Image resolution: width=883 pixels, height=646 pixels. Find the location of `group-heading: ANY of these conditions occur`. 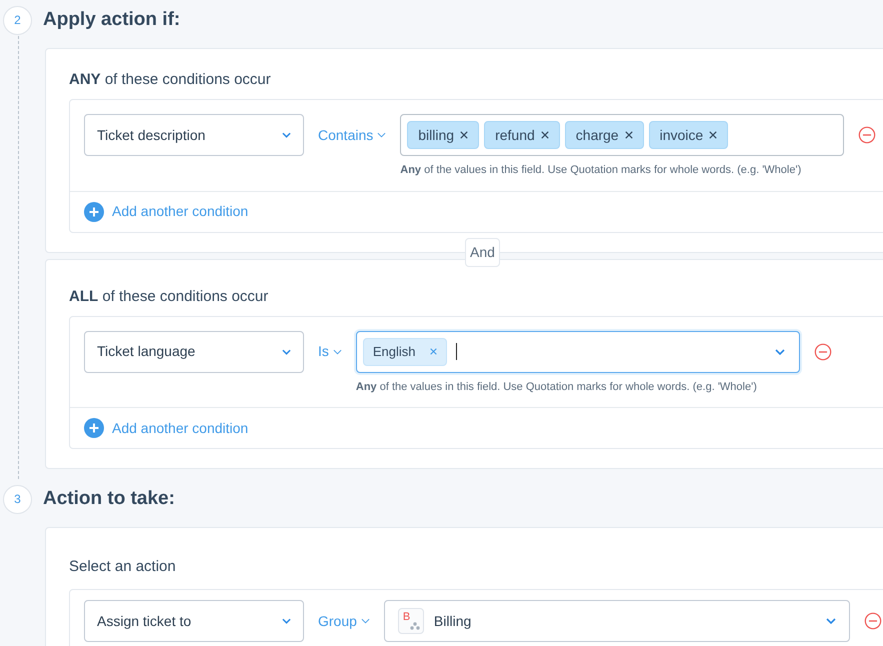

group-heading: ANY of these conditions occur is located at coordinates (170, 79).